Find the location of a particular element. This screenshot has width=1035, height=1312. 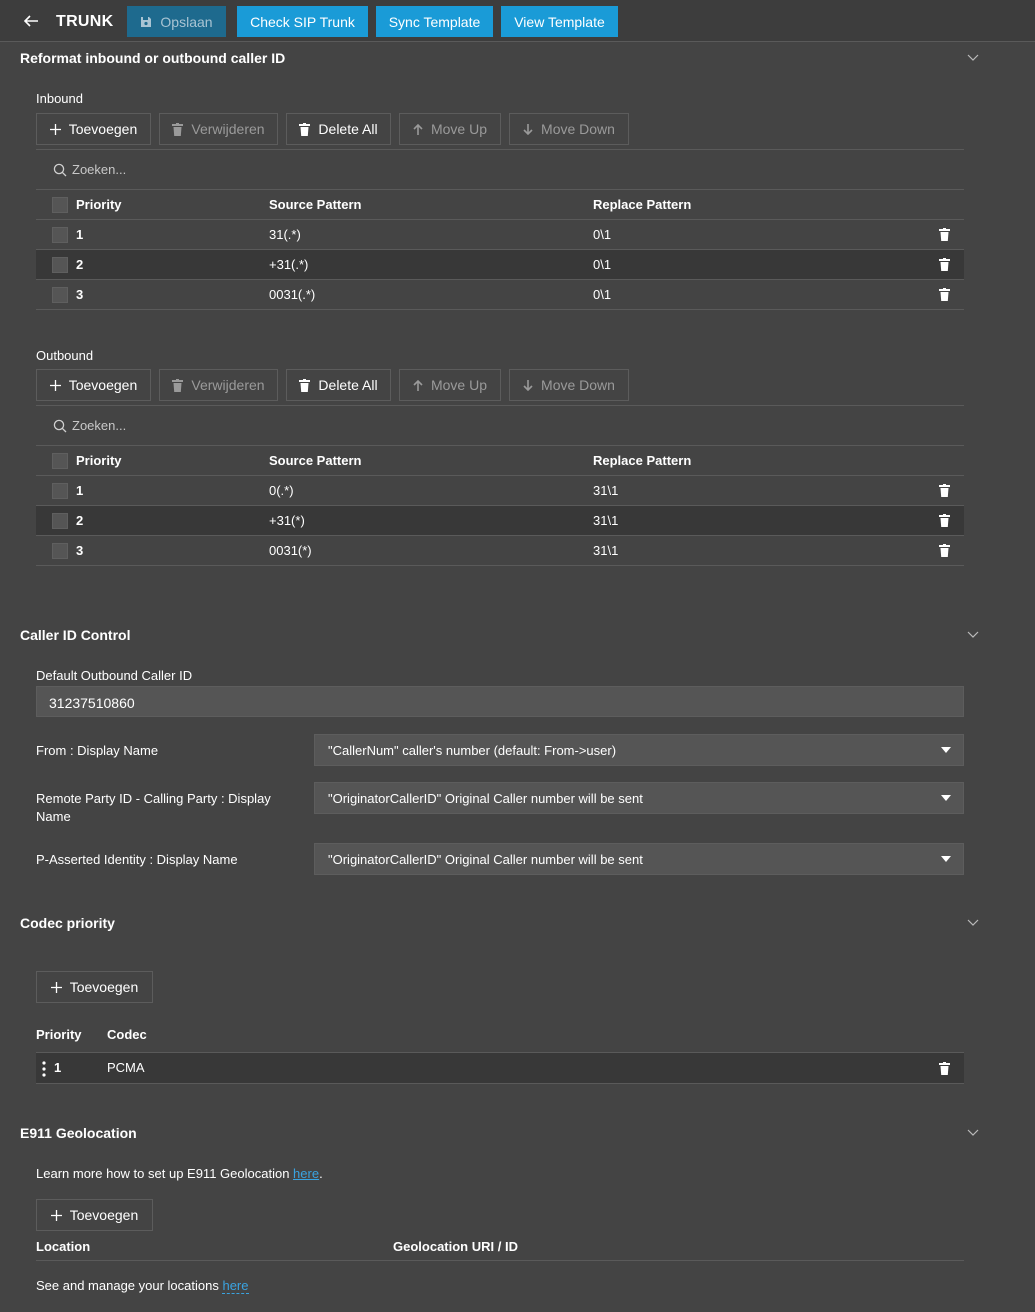

e911-manage-locations-link: here is located at coordinates (235, 1286).